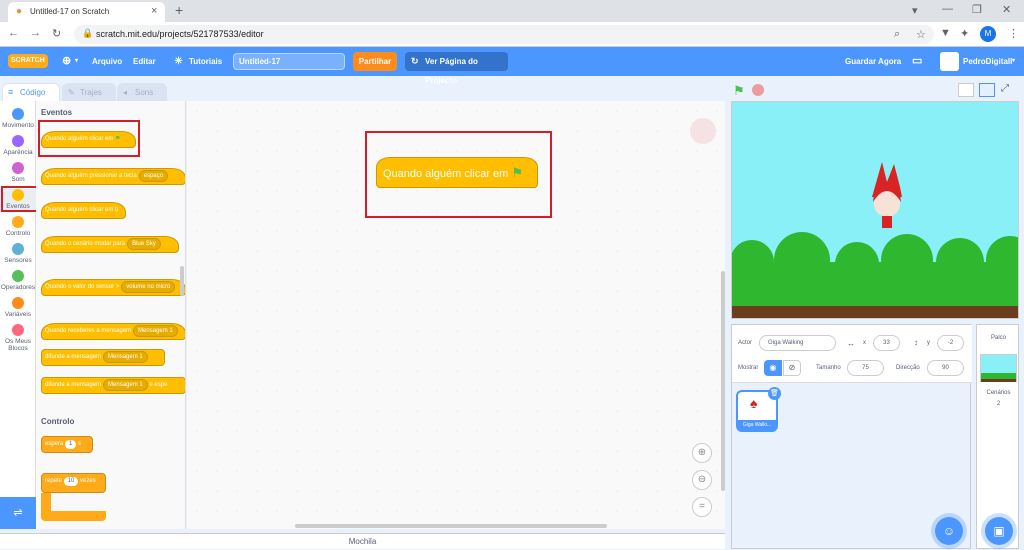 The image size is (1024, 550). I want to click on stage-selector: Palco Cenários 2 ▣, so click(997, 436).